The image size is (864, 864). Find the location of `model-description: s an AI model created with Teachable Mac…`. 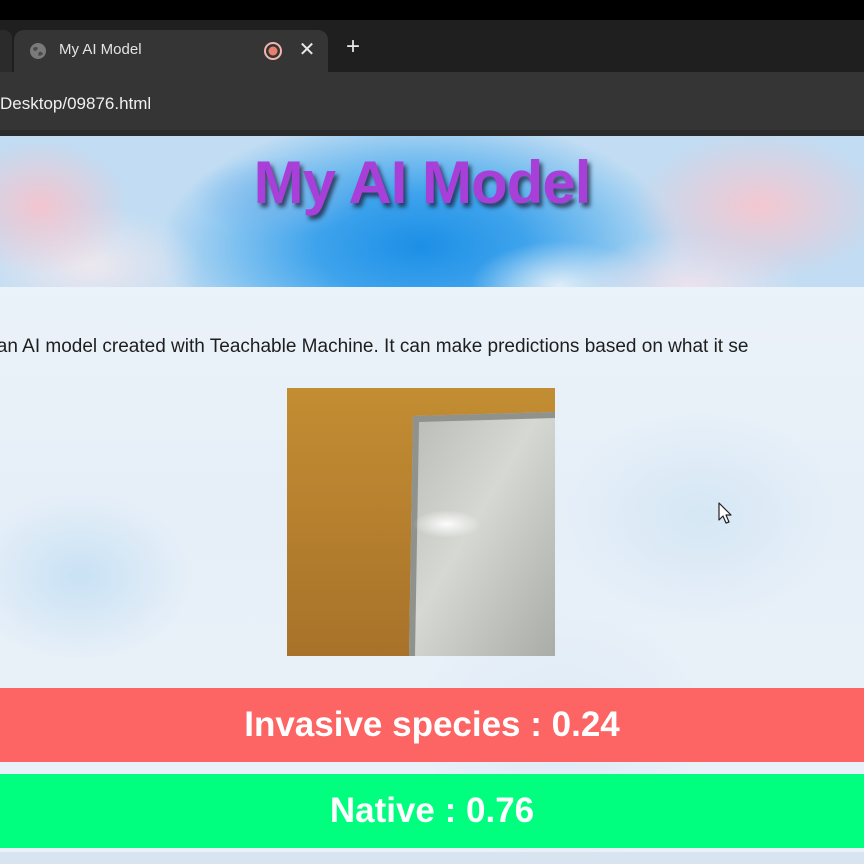

model-description: s an AI model created with Teachable Mac… is located at coordinates (374, 346).